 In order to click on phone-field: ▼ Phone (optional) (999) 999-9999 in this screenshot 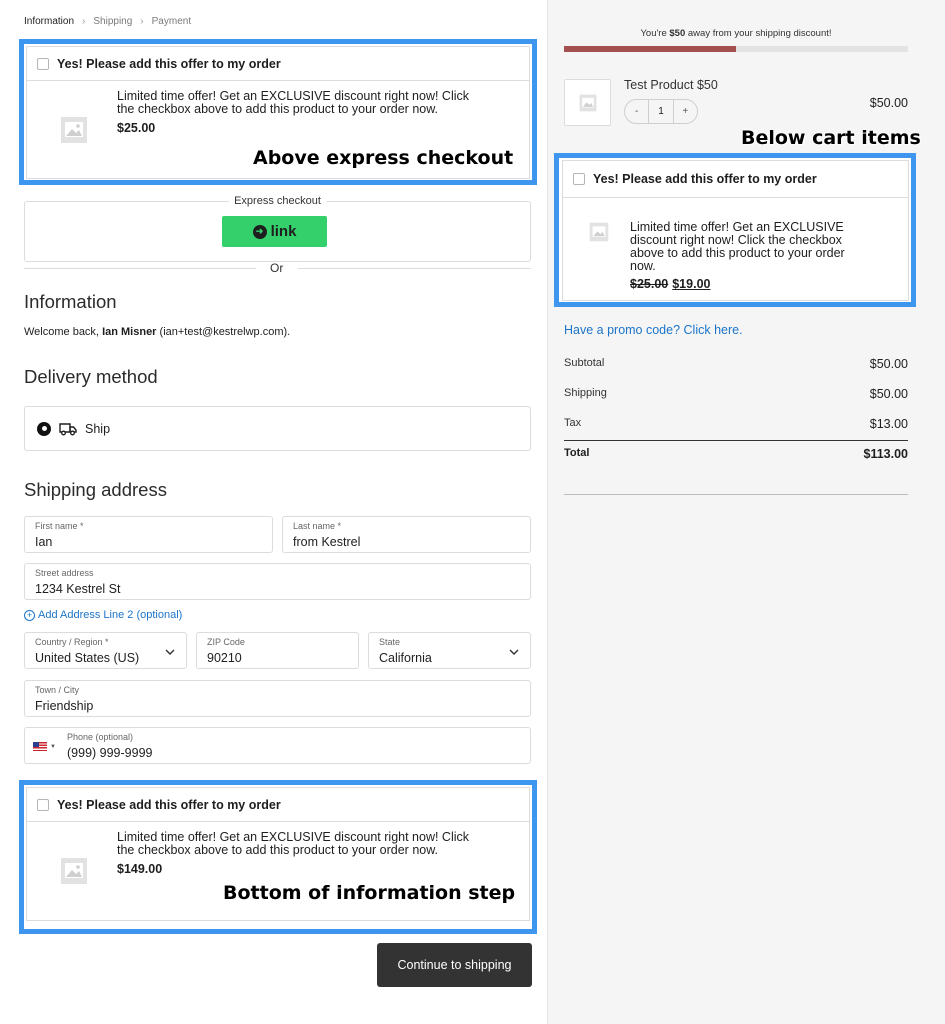, I will do `click(277, 745)`.